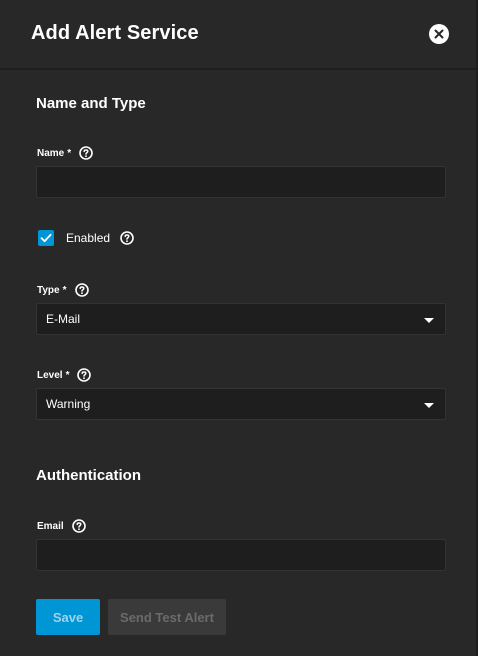 This screenshot has height=656, width=478. Describe the element at coordinates (68, 404) in the screenshot. I see `level-select-value: Warning` at that location.